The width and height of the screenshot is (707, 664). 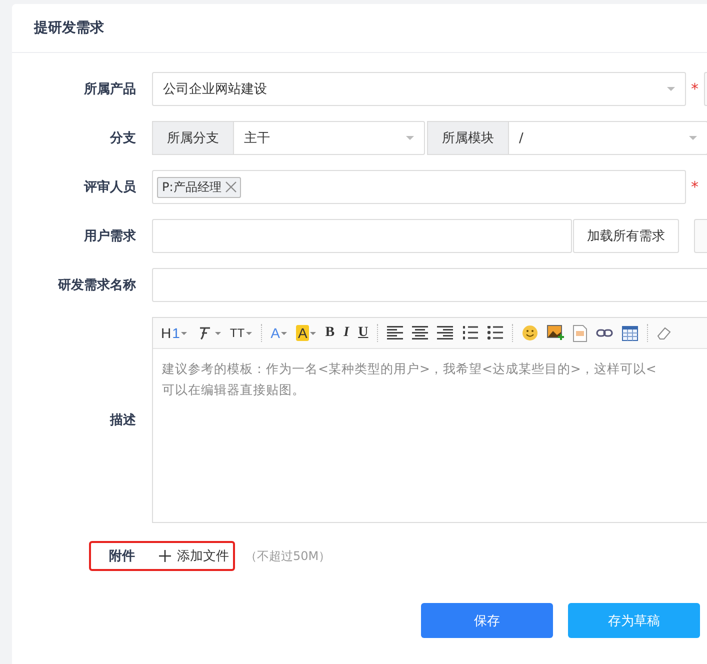 What do you see at coordinates (429, 285) in the screenshot?
I see `name-field` at bounding box center [429, 285].